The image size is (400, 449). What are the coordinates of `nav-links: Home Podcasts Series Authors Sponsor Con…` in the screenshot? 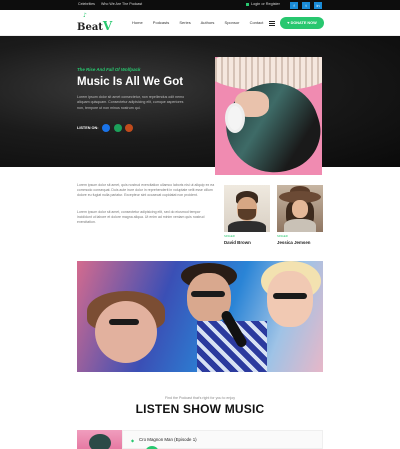 It's located at (202, 22).